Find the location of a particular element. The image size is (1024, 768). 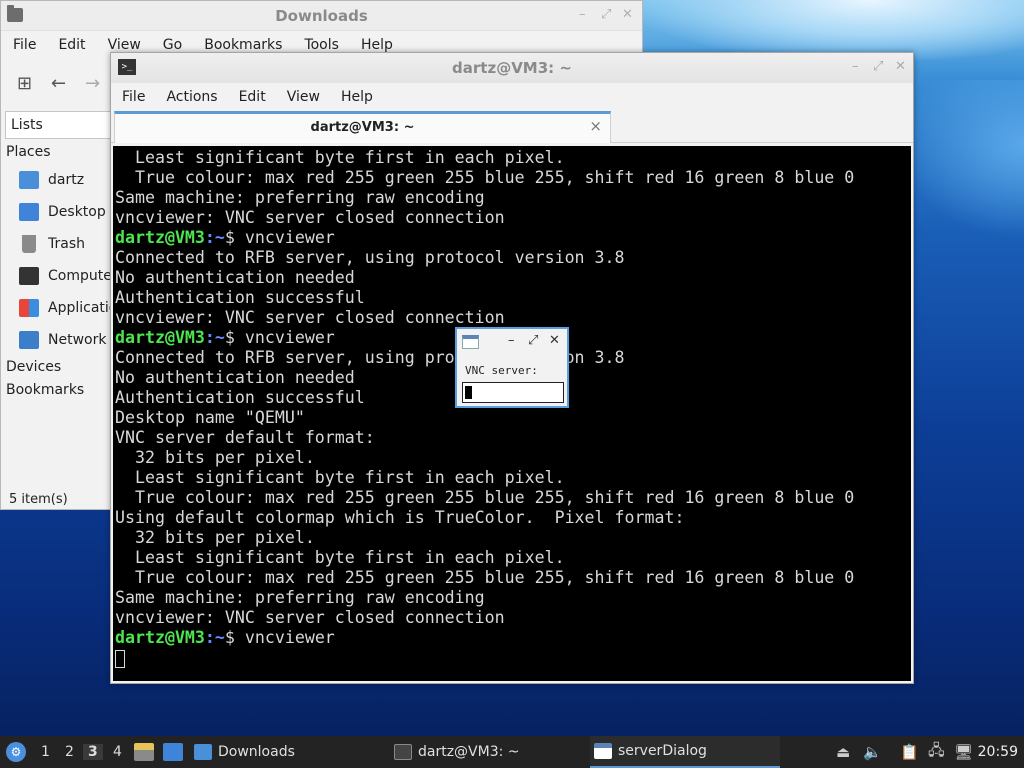

devices-header: Devices is located at coordinates (56, 367).